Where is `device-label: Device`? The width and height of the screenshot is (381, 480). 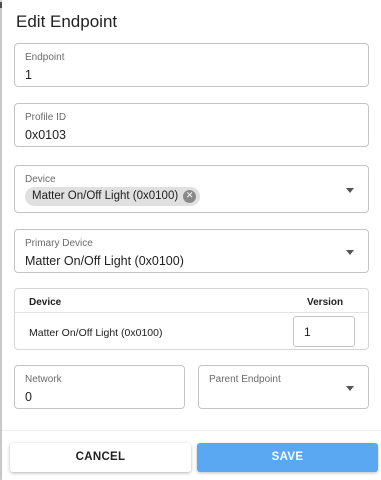
device-label: Device is located at coordinates (40, 179).